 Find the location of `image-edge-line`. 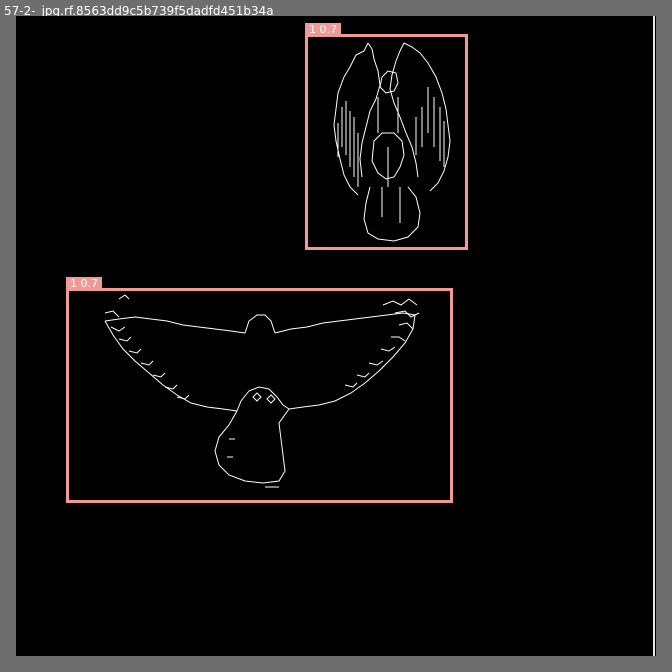

image-edge-line is located at coordinates (654, 336).